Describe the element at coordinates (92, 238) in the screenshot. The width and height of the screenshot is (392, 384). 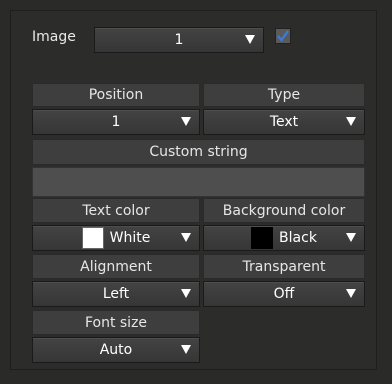
I see `text-color-swatch` at that location.